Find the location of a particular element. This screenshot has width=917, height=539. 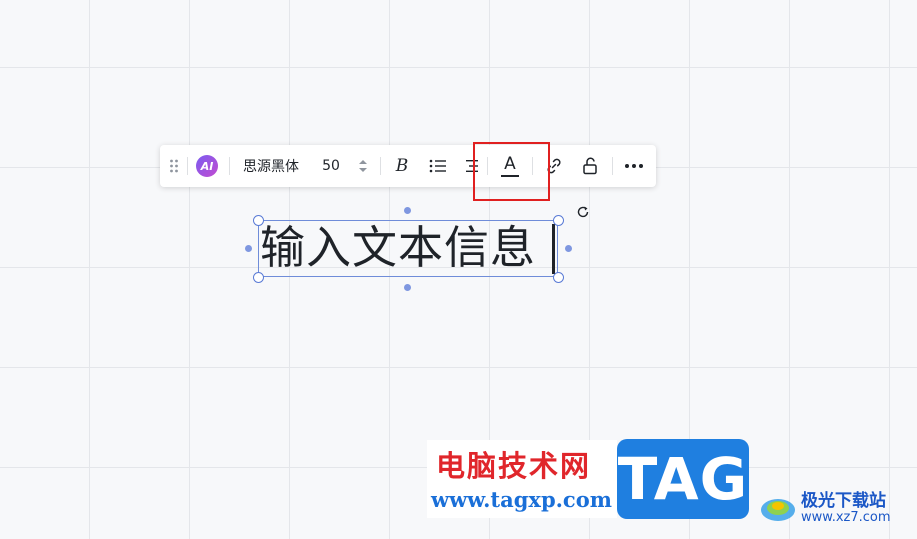

resize-handle-bottom-left is located at coordinates (258, 277).